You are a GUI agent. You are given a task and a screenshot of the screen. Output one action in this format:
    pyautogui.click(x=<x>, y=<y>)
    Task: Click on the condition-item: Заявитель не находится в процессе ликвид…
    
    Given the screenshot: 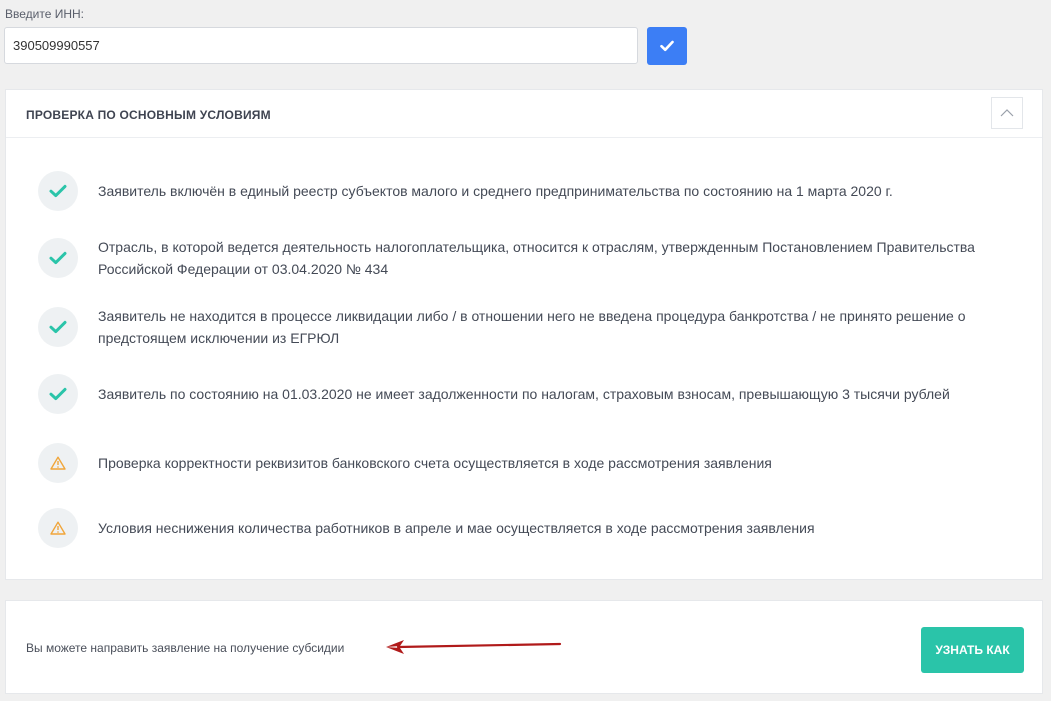 What is the action you would take?
    pyautogui.click(x=533, y=327)
    